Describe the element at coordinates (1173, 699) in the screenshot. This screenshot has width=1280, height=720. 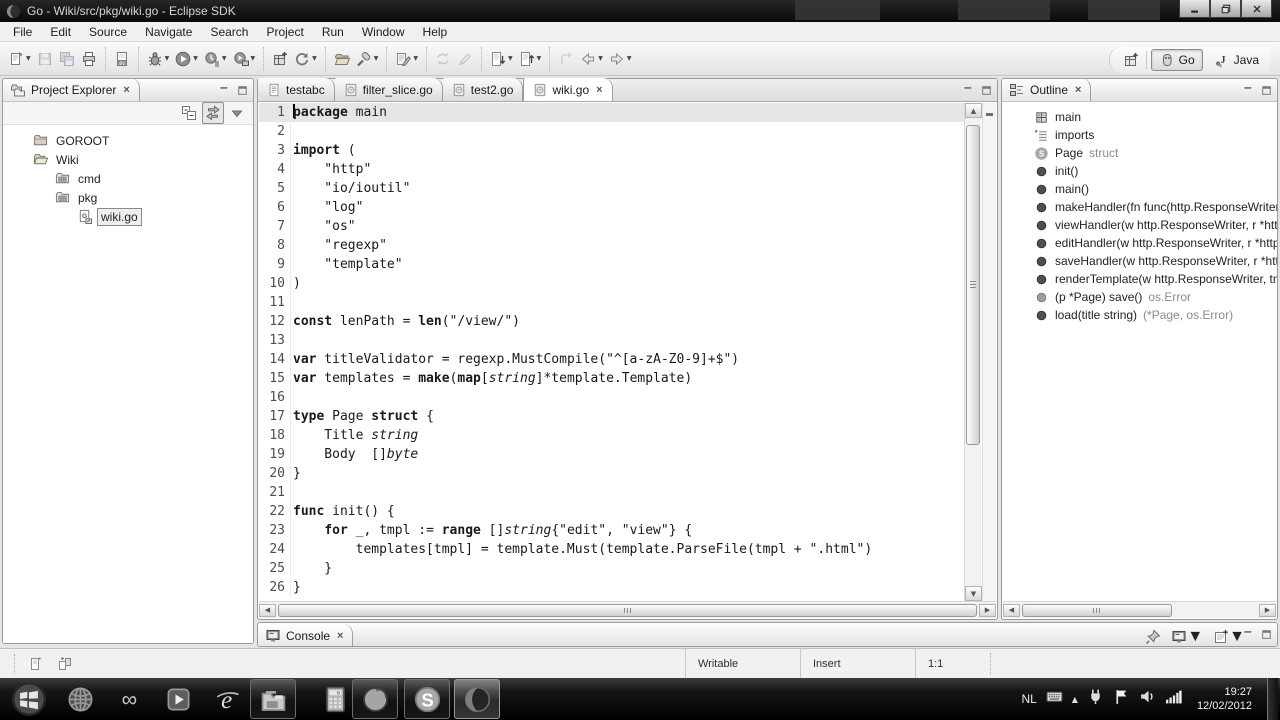
I see `network-button` at that location.